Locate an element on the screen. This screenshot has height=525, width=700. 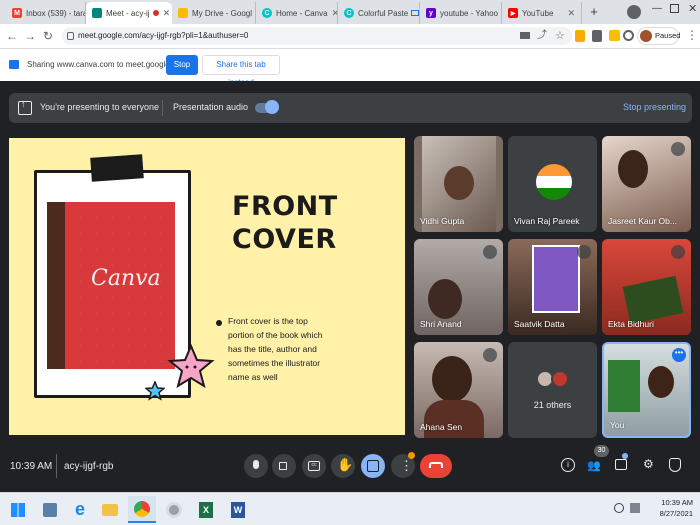
canva-logo: Canva is located at coordinates (126, 278).